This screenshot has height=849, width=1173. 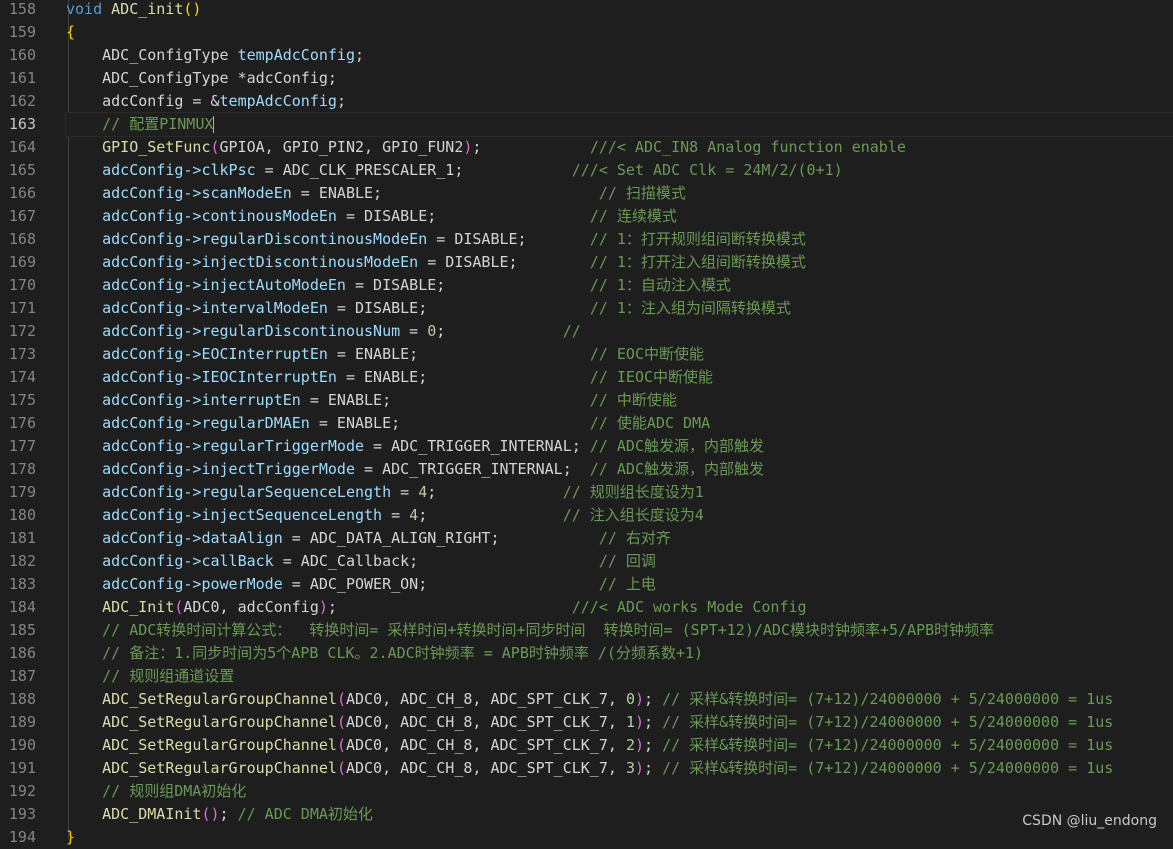 I want to click on code-text: }, so click(x=619, y=837).